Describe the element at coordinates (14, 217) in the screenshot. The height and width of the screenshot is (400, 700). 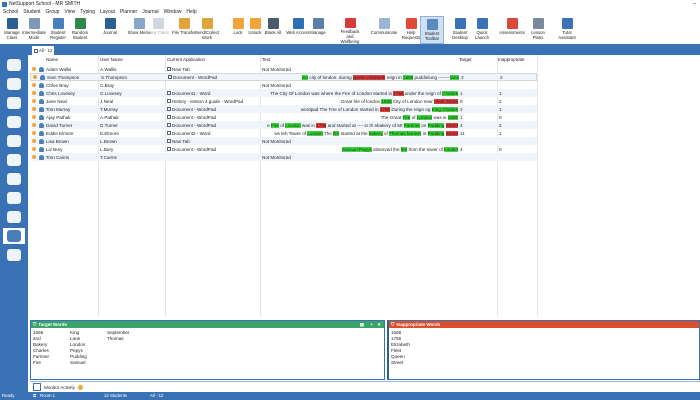
I see `sidebar-disc-button` at that location.